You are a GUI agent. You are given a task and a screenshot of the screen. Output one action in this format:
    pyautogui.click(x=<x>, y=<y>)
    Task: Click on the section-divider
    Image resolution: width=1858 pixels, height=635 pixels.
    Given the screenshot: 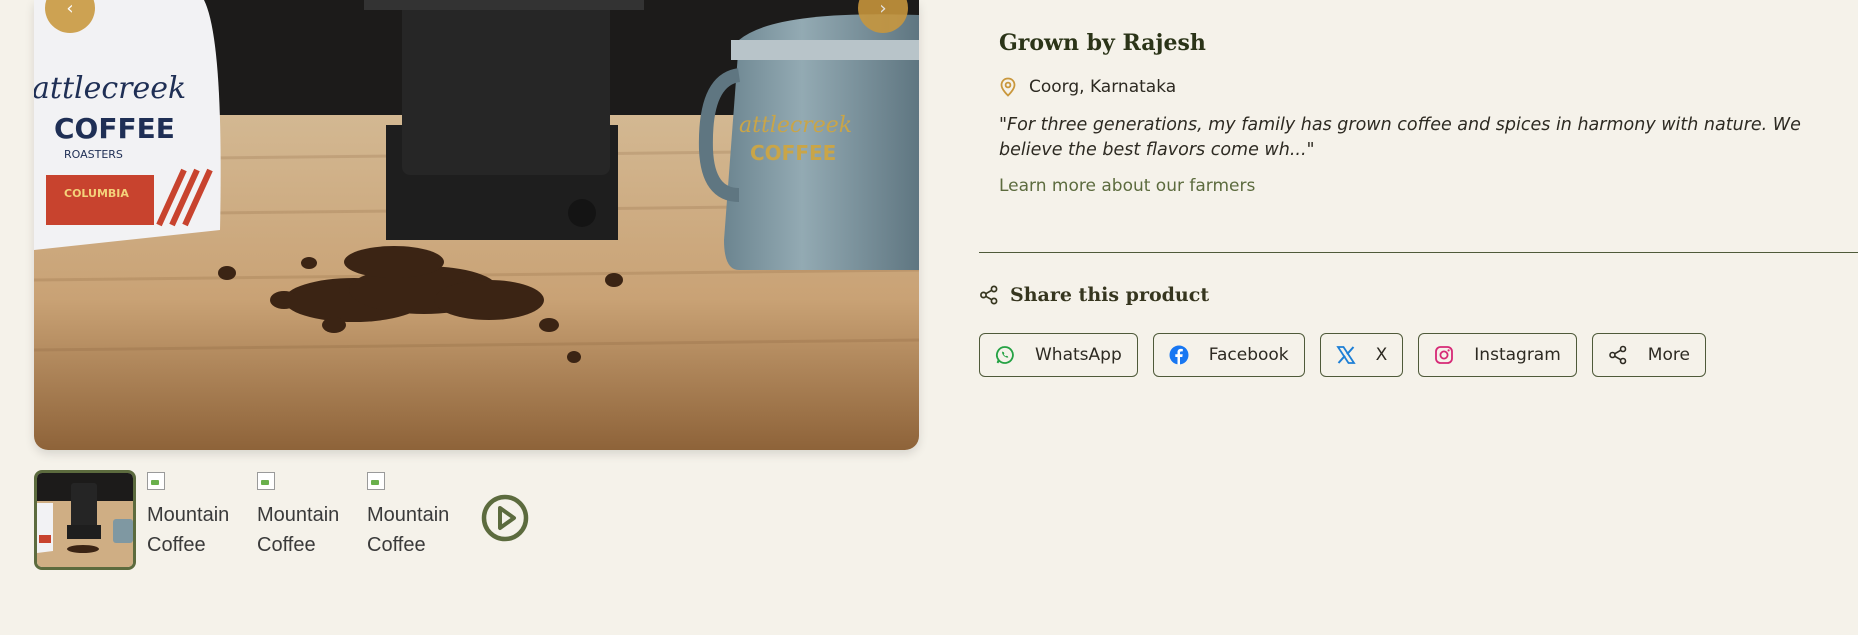 What is the action you would take?
    pyautogui.click(x=1418, y=252)
    